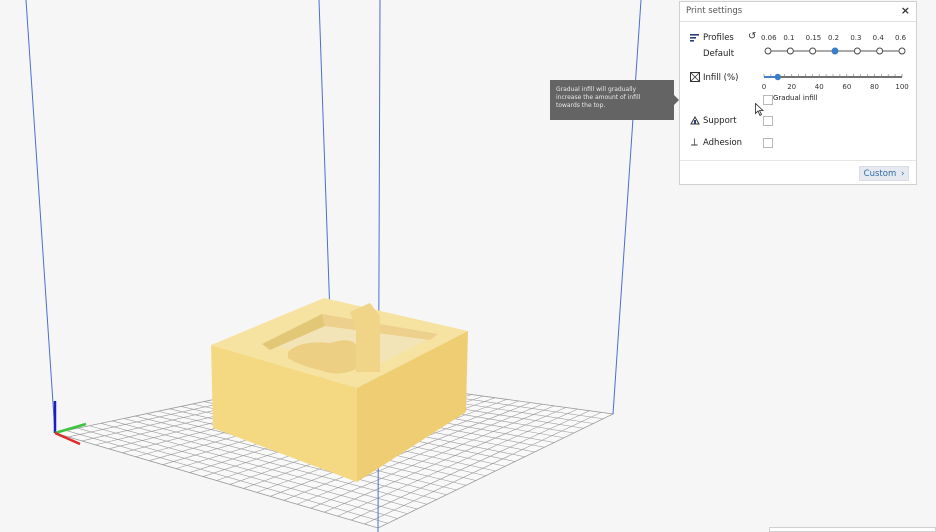 This screenshot has width=936, height=532. I want to click on profile-tick-label: 0.3, so click(856, 38).